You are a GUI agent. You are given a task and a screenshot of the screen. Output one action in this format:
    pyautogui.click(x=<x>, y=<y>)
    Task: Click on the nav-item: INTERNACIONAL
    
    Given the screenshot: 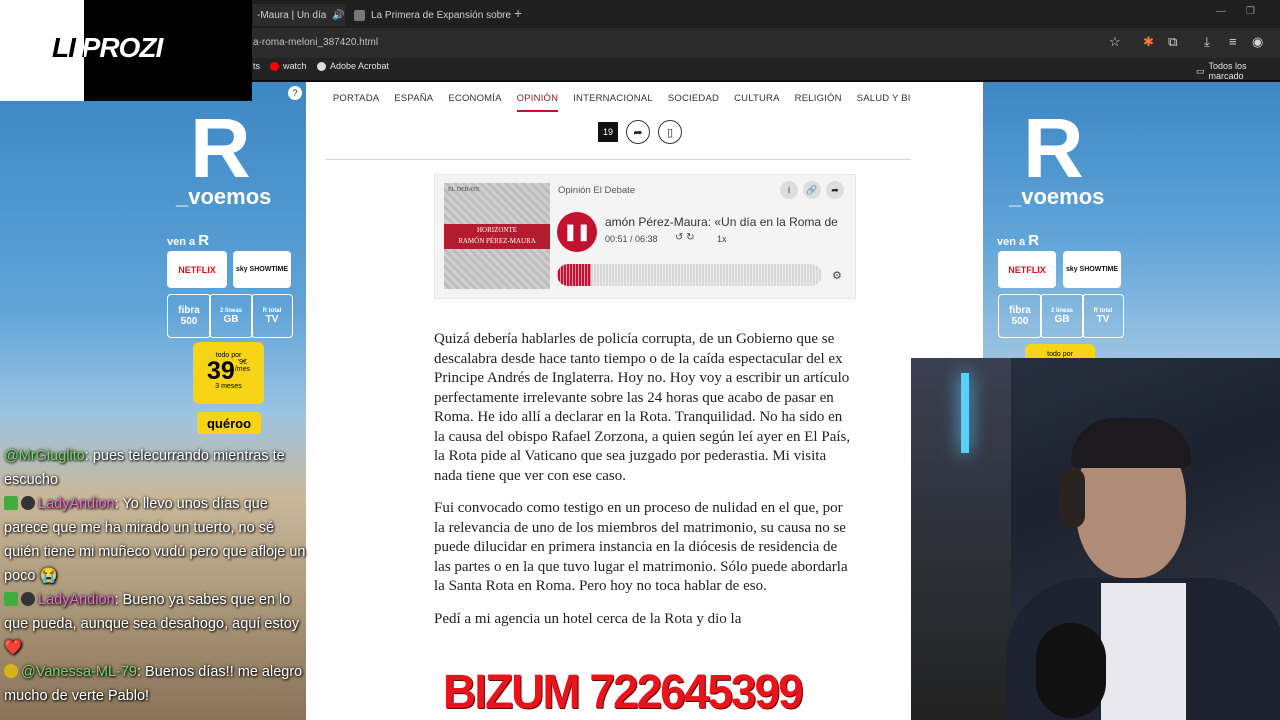 What is the action you would take?
    pyautogui.click(x=613, y=97)
    